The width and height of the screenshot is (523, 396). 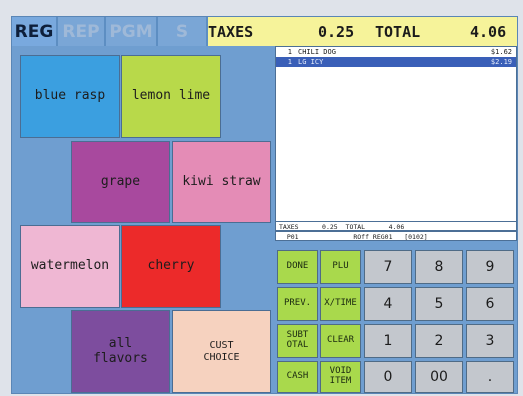 I want to click on receipt-row-selected: 1 LG ICY $2.19, so click(x=396, y=62).